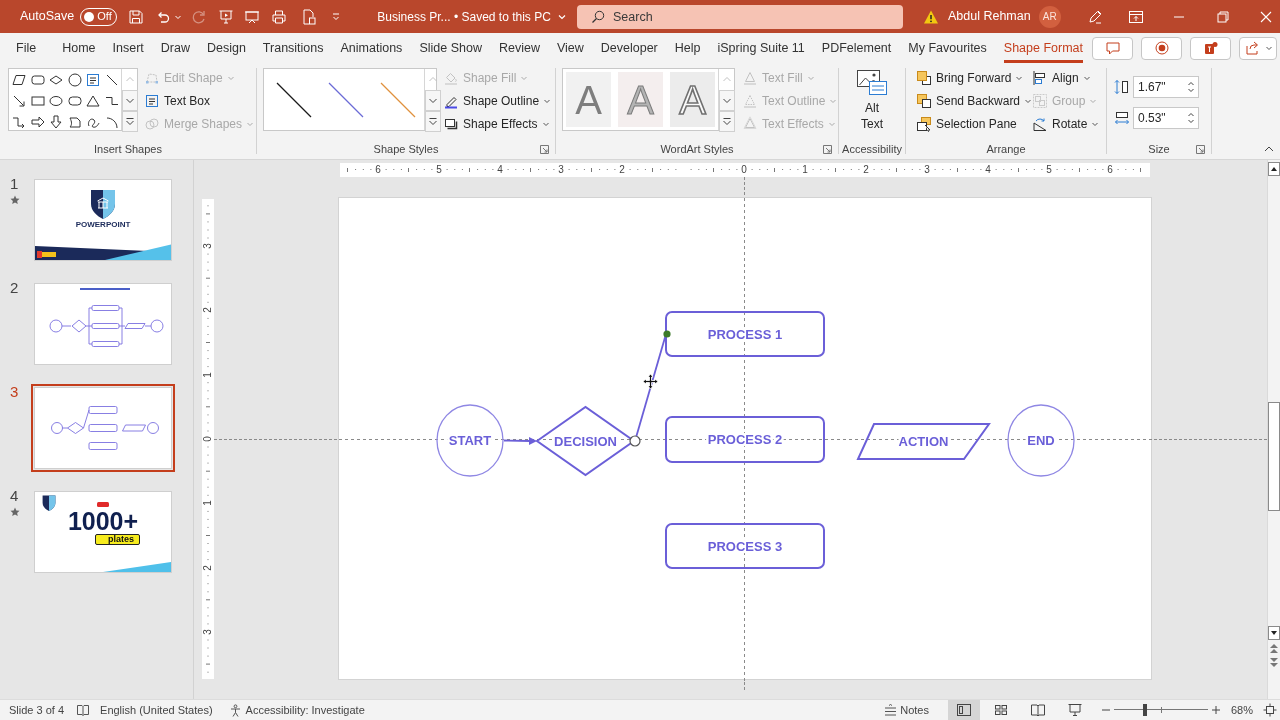 The height and width of the screenshot is (720, 1280). Describe the element at coordinates (235, 710) in the screenshot. I see `accessibility-icon` at that location.